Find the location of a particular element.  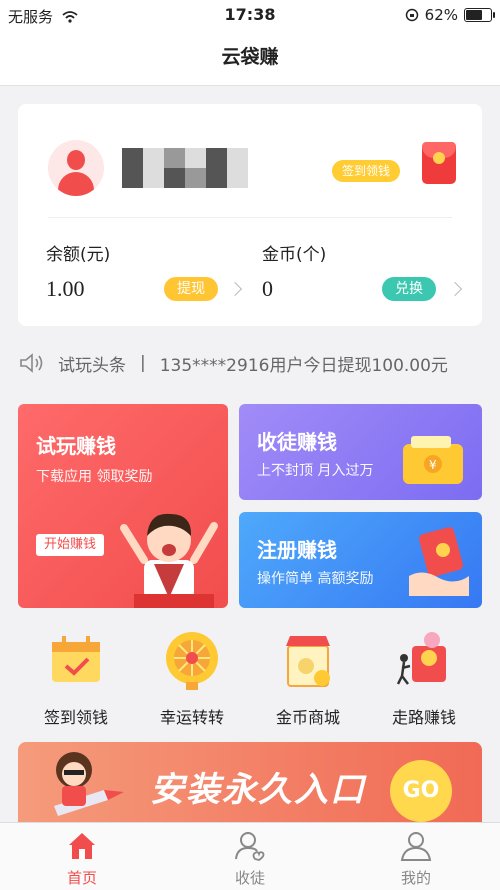

go-button: GO is located at coordinates (421, 791).